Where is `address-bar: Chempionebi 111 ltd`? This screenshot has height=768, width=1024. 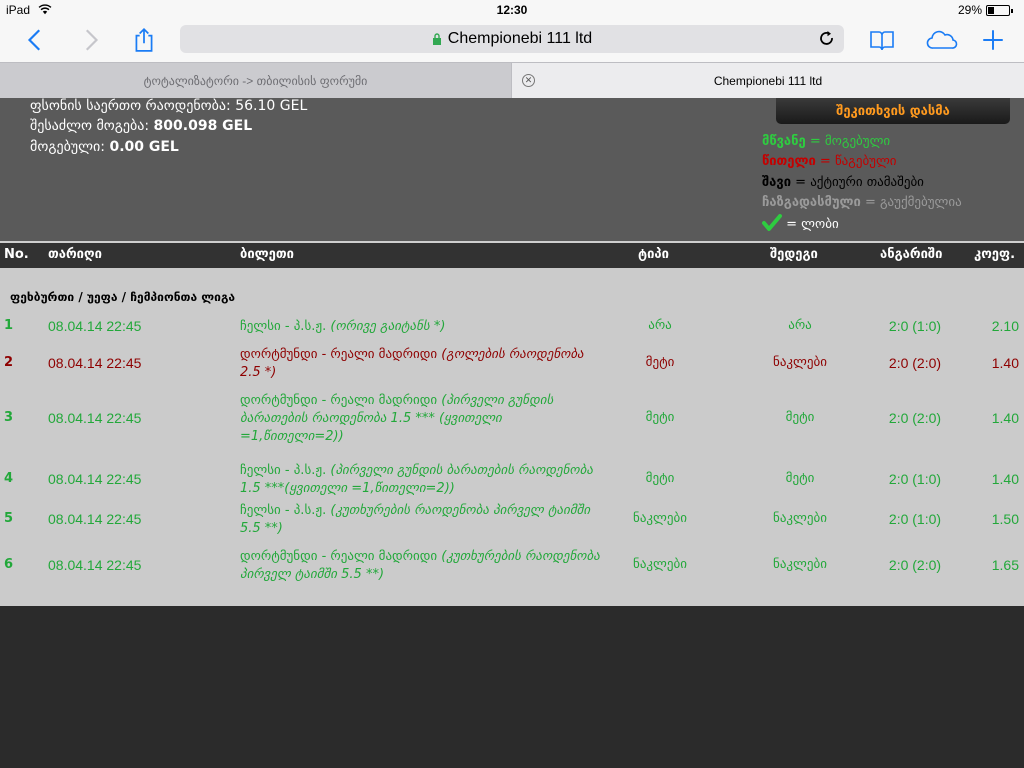 address-bar: Chempionebi 111 ltd is located at coordinates (512, 39).